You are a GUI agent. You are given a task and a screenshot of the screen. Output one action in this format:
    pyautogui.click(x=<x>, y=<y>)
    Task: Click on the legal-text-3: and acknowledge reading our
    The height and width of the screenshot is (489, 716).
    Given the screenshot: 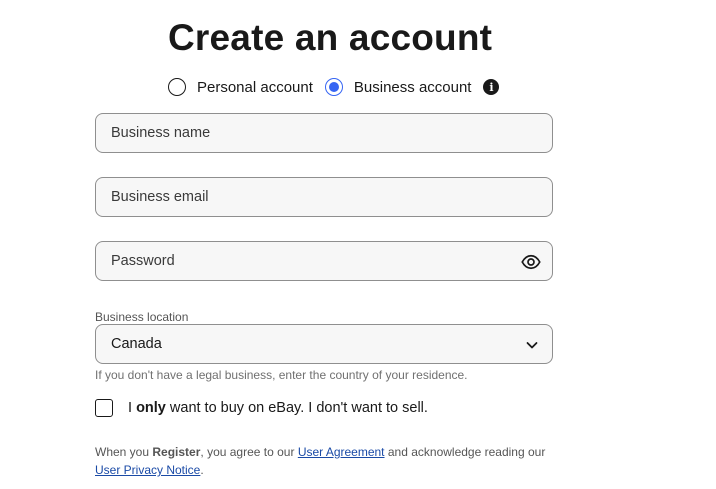 What is the action you would take?
    pyautogui.click(x=465, y=452)
    